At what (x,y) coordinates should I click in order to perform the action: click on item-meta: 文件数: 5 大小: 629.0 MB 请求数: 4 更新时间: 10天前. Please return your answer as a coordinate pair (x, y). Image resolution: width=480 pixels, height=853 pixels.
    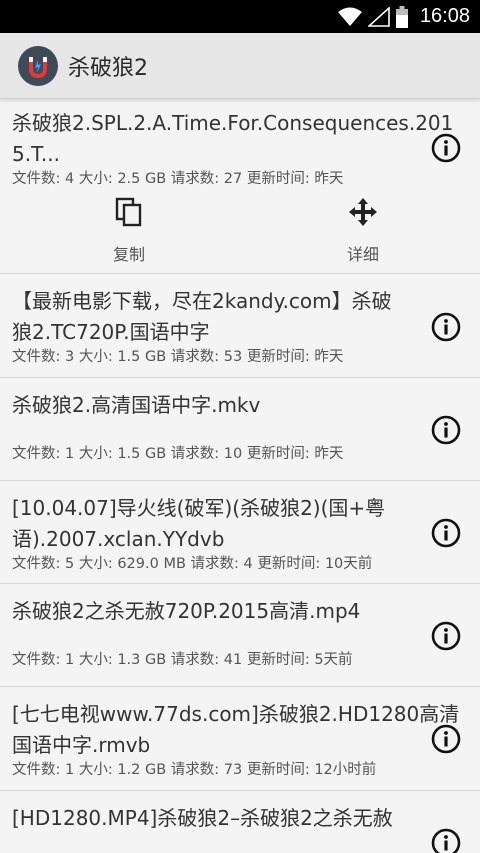
    Looking at the image, I should click on (192, 564).